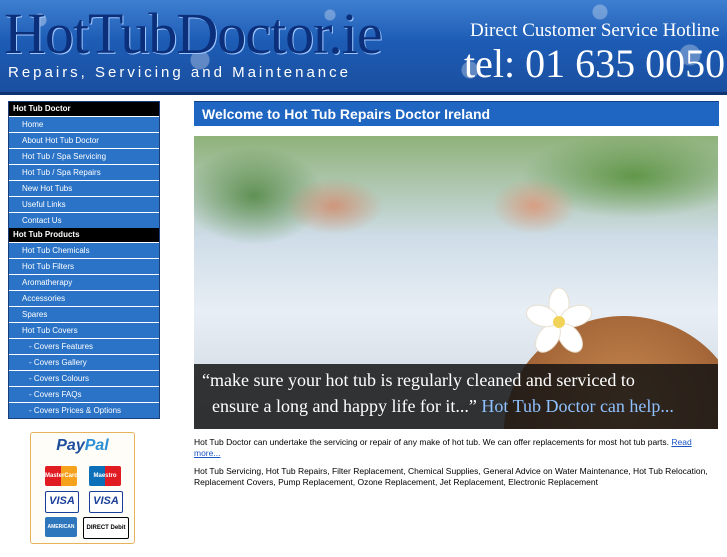  I want to click on nav-chemicals: Hot Tub Chemicals, so click(84, 250).